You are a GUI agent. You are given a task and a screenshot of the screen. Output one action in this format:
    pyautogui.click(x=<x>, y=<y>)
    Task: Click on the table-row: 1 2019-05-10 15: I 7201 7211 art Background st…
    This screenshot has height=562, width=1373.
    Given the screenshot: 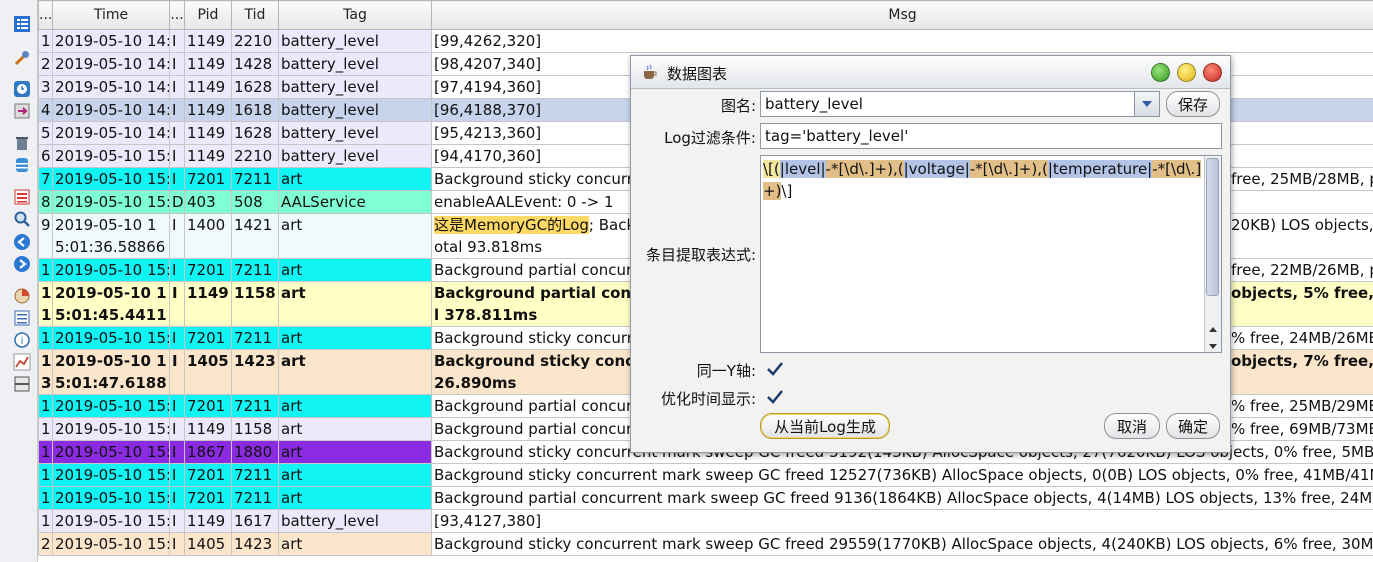 What is the action you would take?
    pyautogui.click(x=705, y=475)
    